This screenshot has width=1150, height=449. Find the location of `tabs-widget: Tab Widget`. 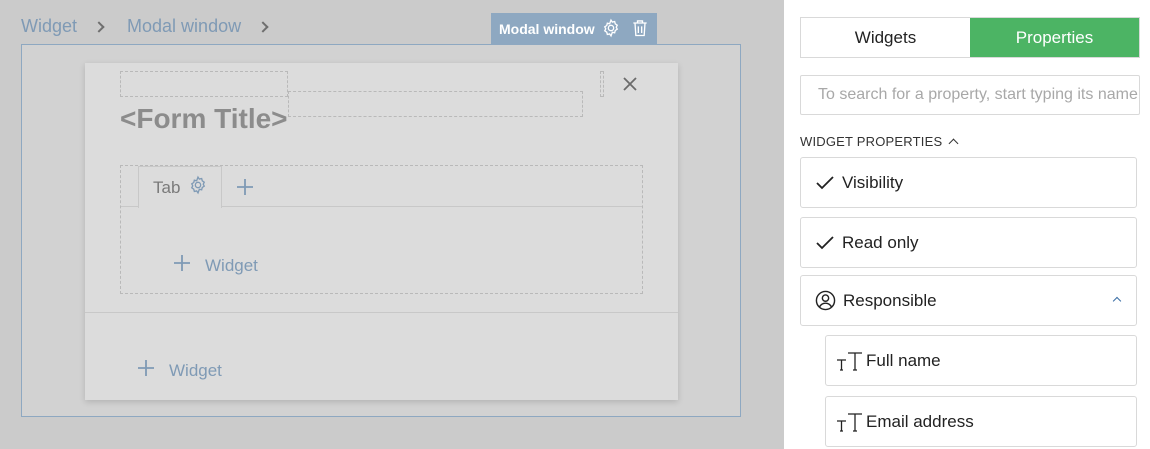

tabs-widget: Tab Widget is located at coordinates (381, 229).